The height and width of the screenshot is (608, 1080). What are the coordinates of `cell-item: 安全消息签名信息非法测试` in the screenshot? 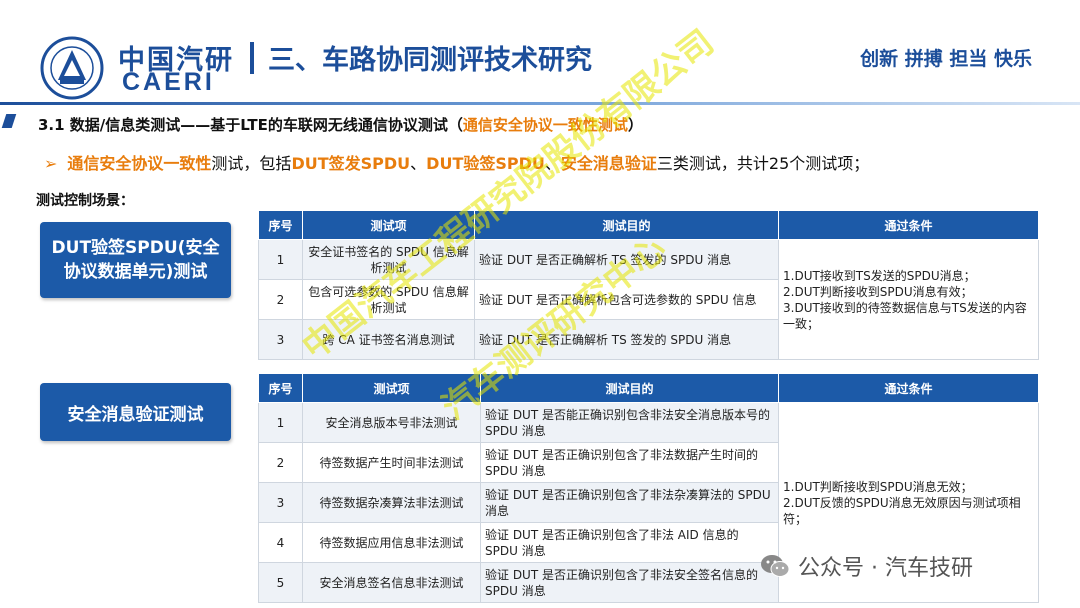 It's located at (391, 582).